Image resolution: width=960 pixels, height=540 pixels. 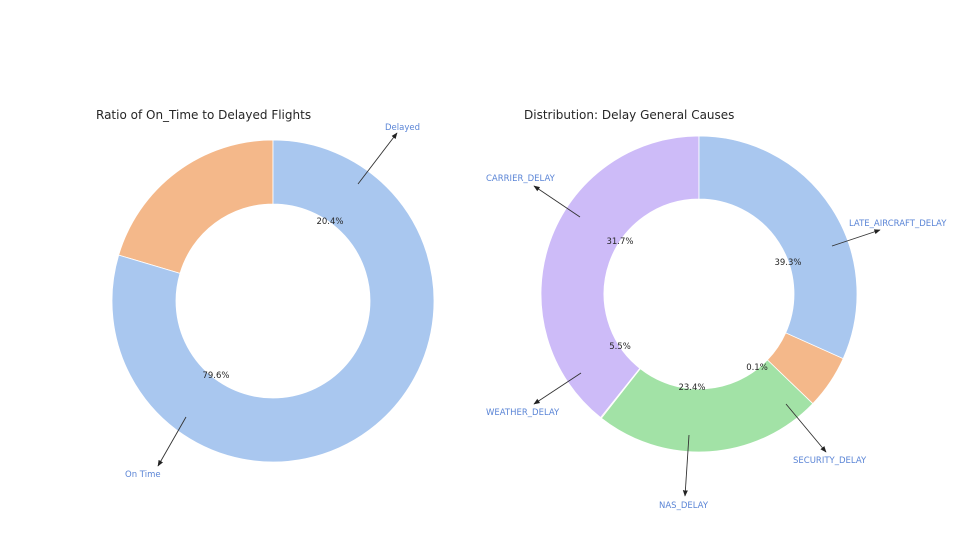 What do you see at coordinates (806, 428) in the screenshot?
I see `leader-arrow-security-delay` at bounding box center [806, 428].